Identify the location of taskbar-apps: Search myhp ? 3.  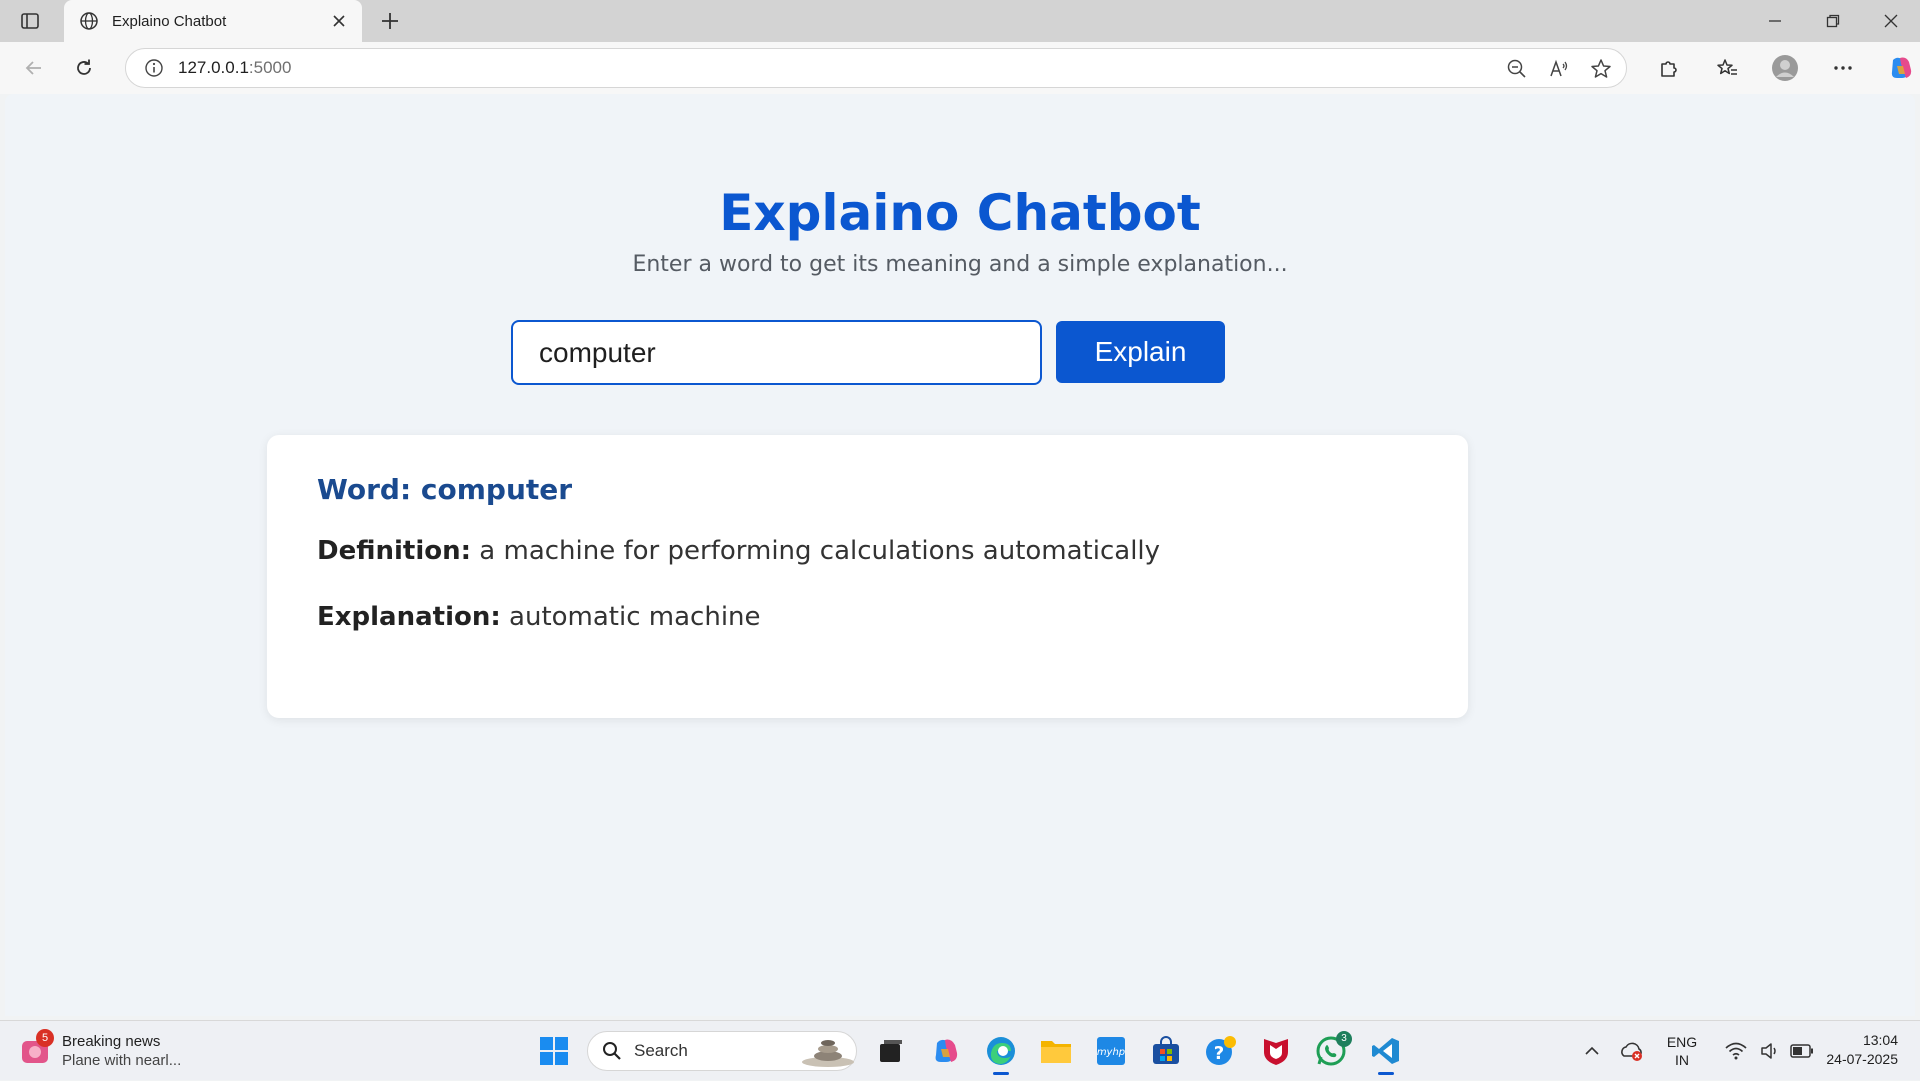
(969, 1051).